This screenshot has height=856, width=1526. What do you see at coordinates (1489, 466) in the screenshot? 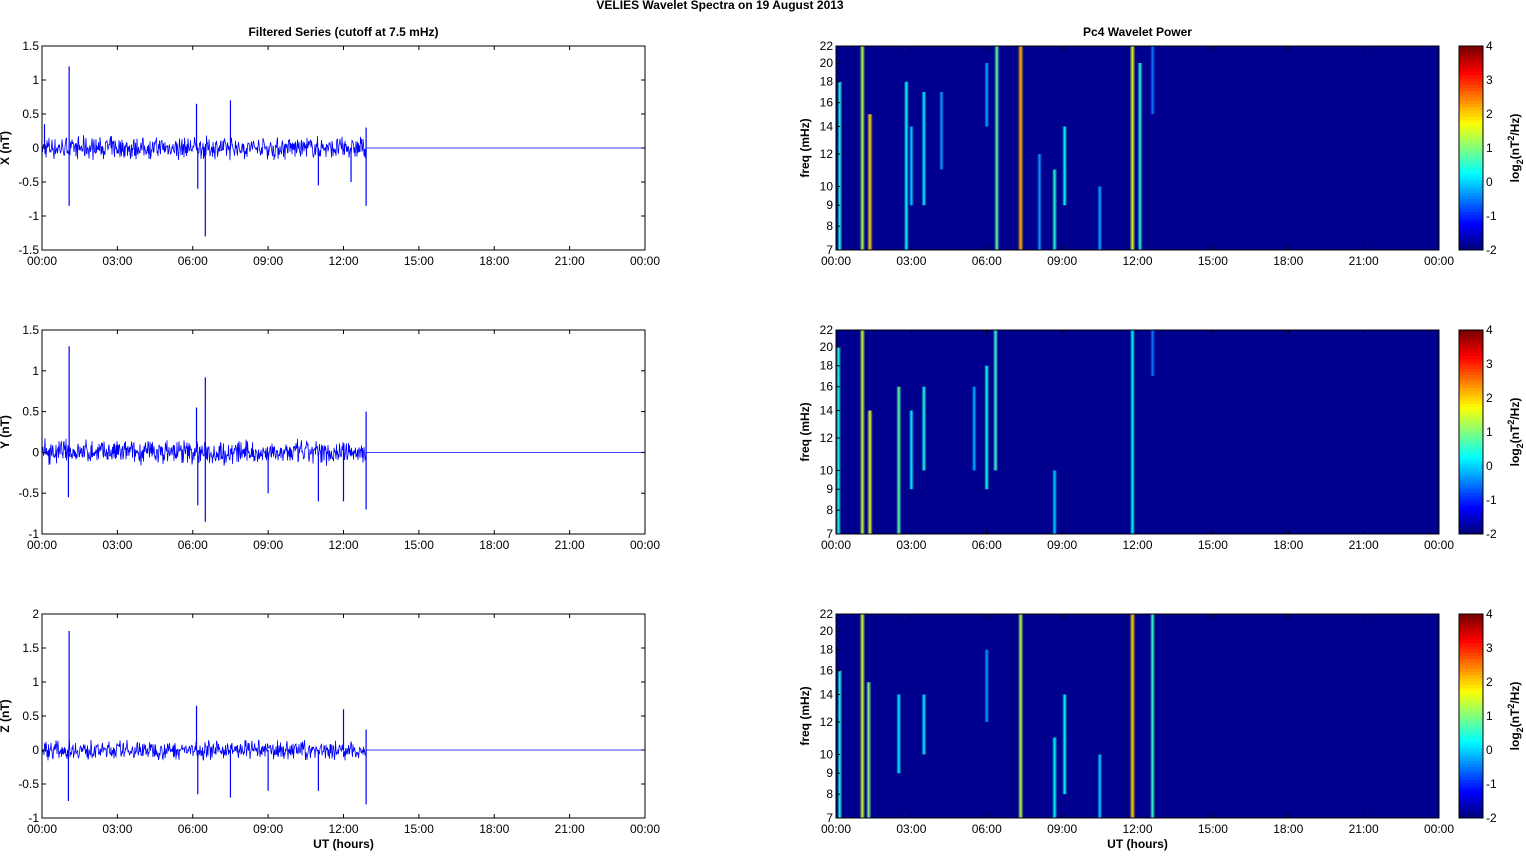
I see `colorbar-tick-label: 0` at bounding box center [1489, 466].